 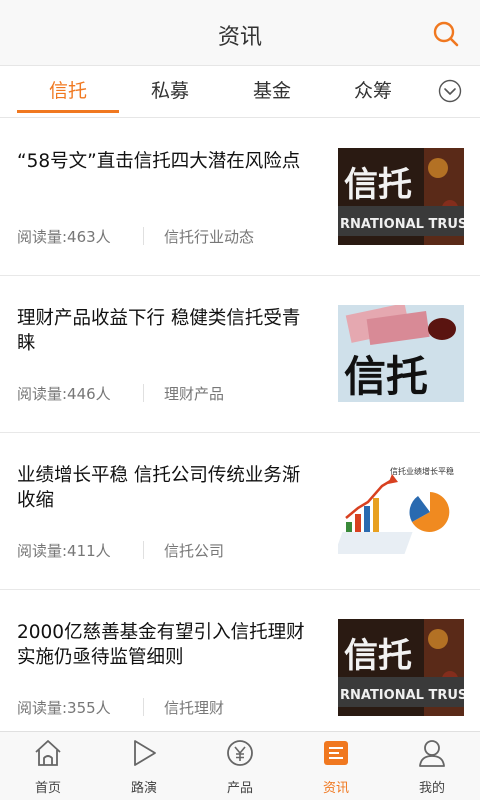 What do you see at coordinates (240, 753) in the screenshot?
I see `product-icon` at bounding box center [240, 753].